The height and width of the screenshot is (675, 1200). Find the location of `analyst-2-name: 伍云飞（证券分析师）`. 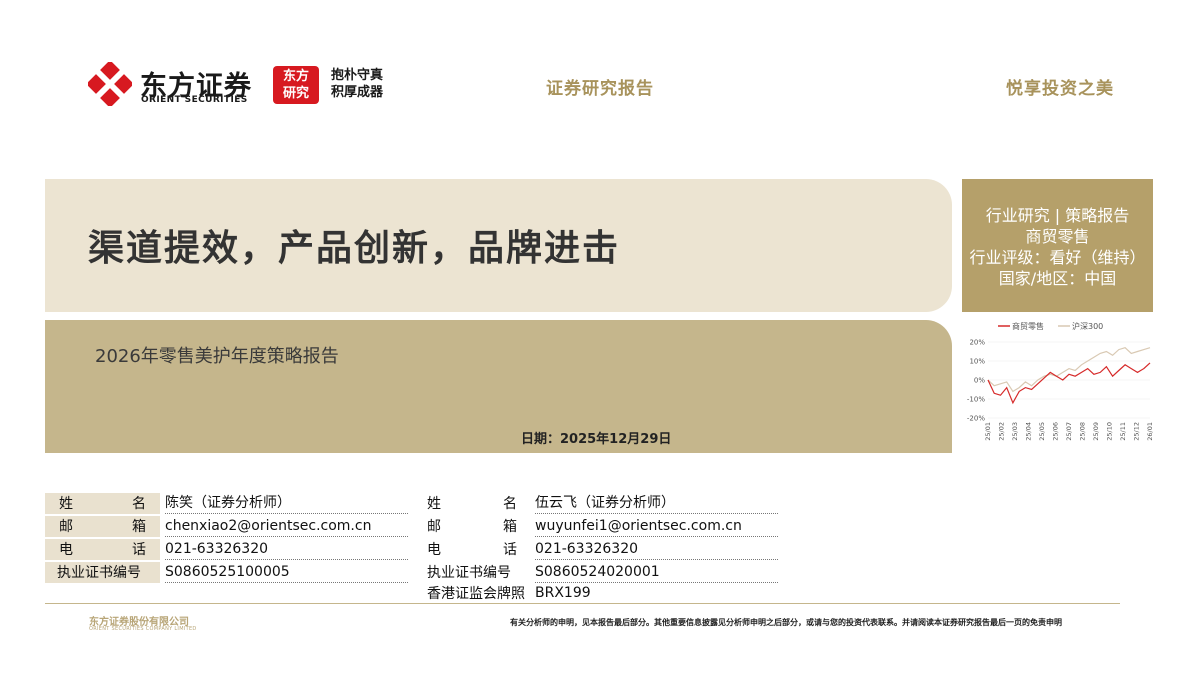

analyst-2-name: 伍云飞（证券分析师） is located at coordinates (656, 504).